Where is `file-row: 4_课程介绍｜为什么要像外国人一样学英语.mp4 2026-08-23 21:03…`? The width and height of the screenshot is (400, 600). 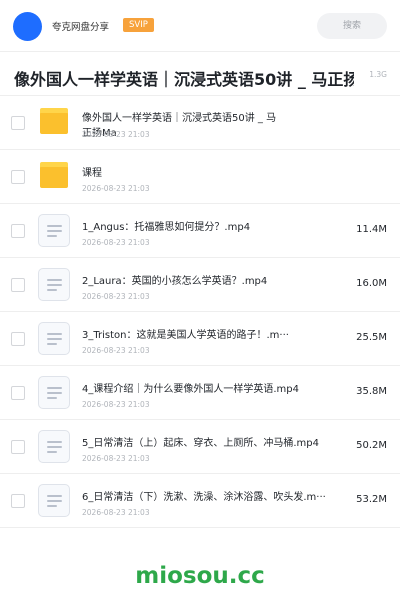
file-row: 4_课程介绍｜为什么要像外国人一样学英语.mp4 2026-08-23 21:03… is located at coordinates (200, 393).